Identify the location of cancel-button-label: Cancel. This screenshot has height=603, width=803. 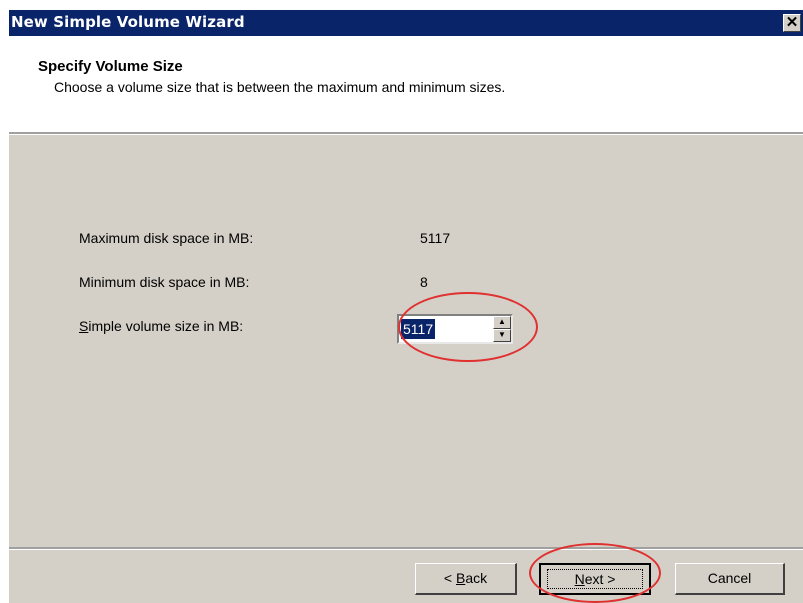
(729, 578).